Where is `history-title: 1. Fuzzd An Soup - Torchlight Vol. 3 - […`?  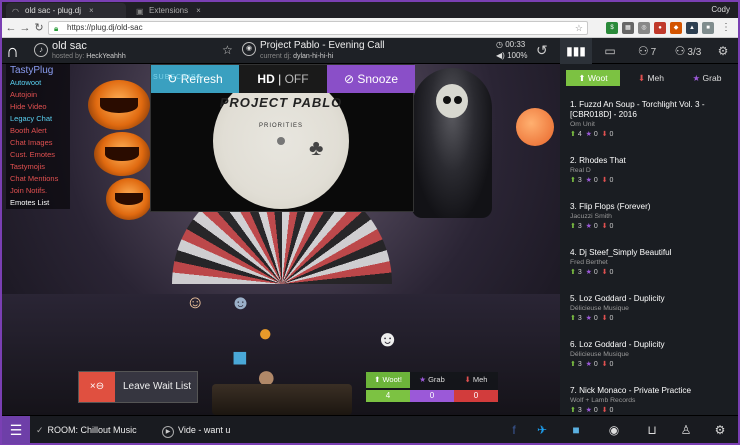 history-title: 1. Fuzzd An Soup - Torchlight Vol. 3 - [… is located at coordinates (637, 109).